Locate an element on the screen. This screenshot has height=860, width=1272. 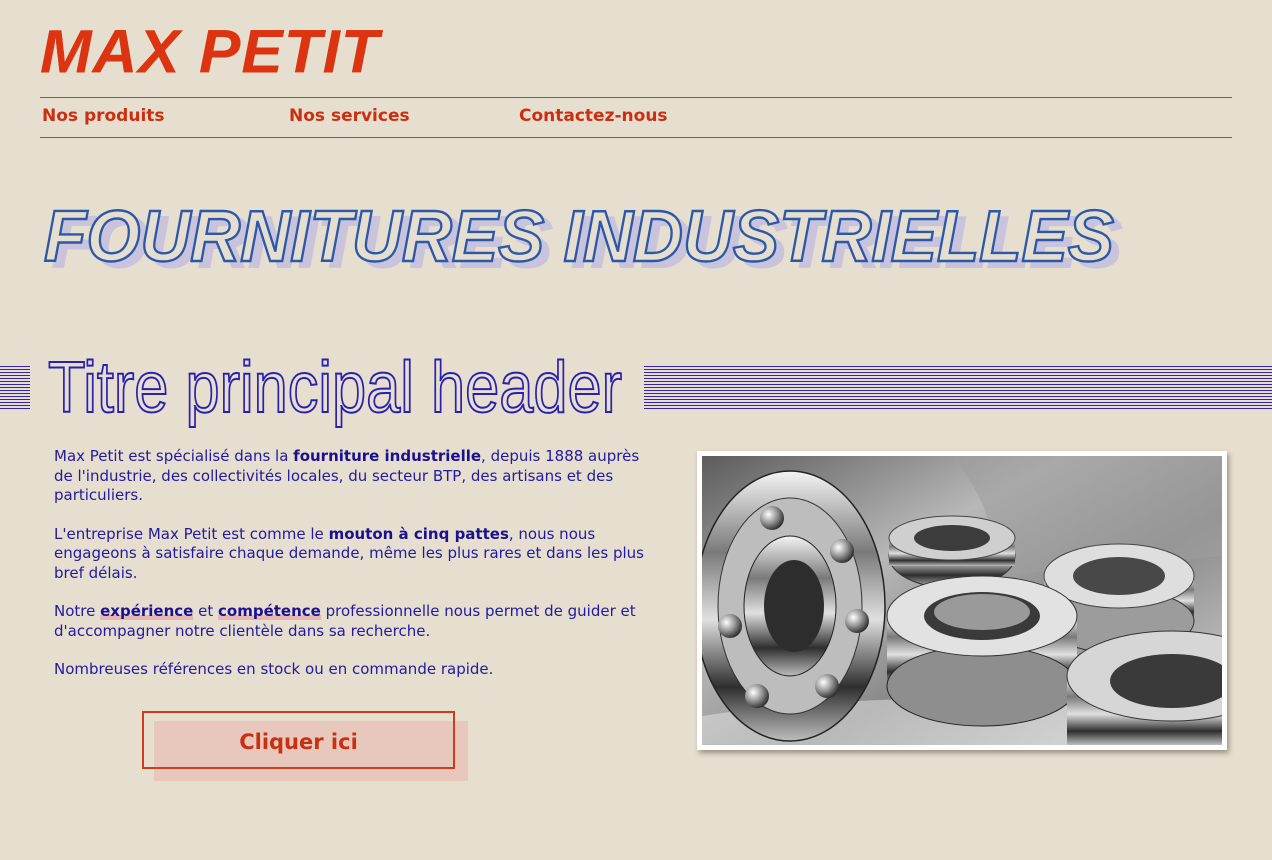
nav-link-services: Nos services is located at coordinates (349, 116).